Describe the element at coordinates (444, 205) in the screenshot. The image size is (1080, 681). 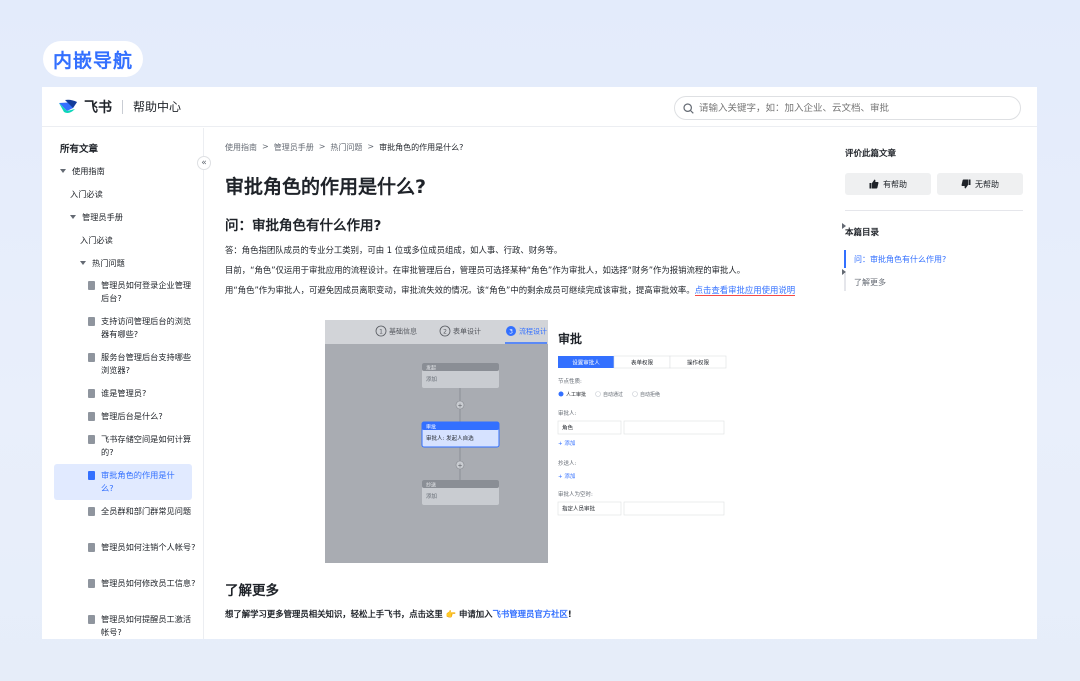
I see `tree-node-getting-started: 入门必读` at that location.